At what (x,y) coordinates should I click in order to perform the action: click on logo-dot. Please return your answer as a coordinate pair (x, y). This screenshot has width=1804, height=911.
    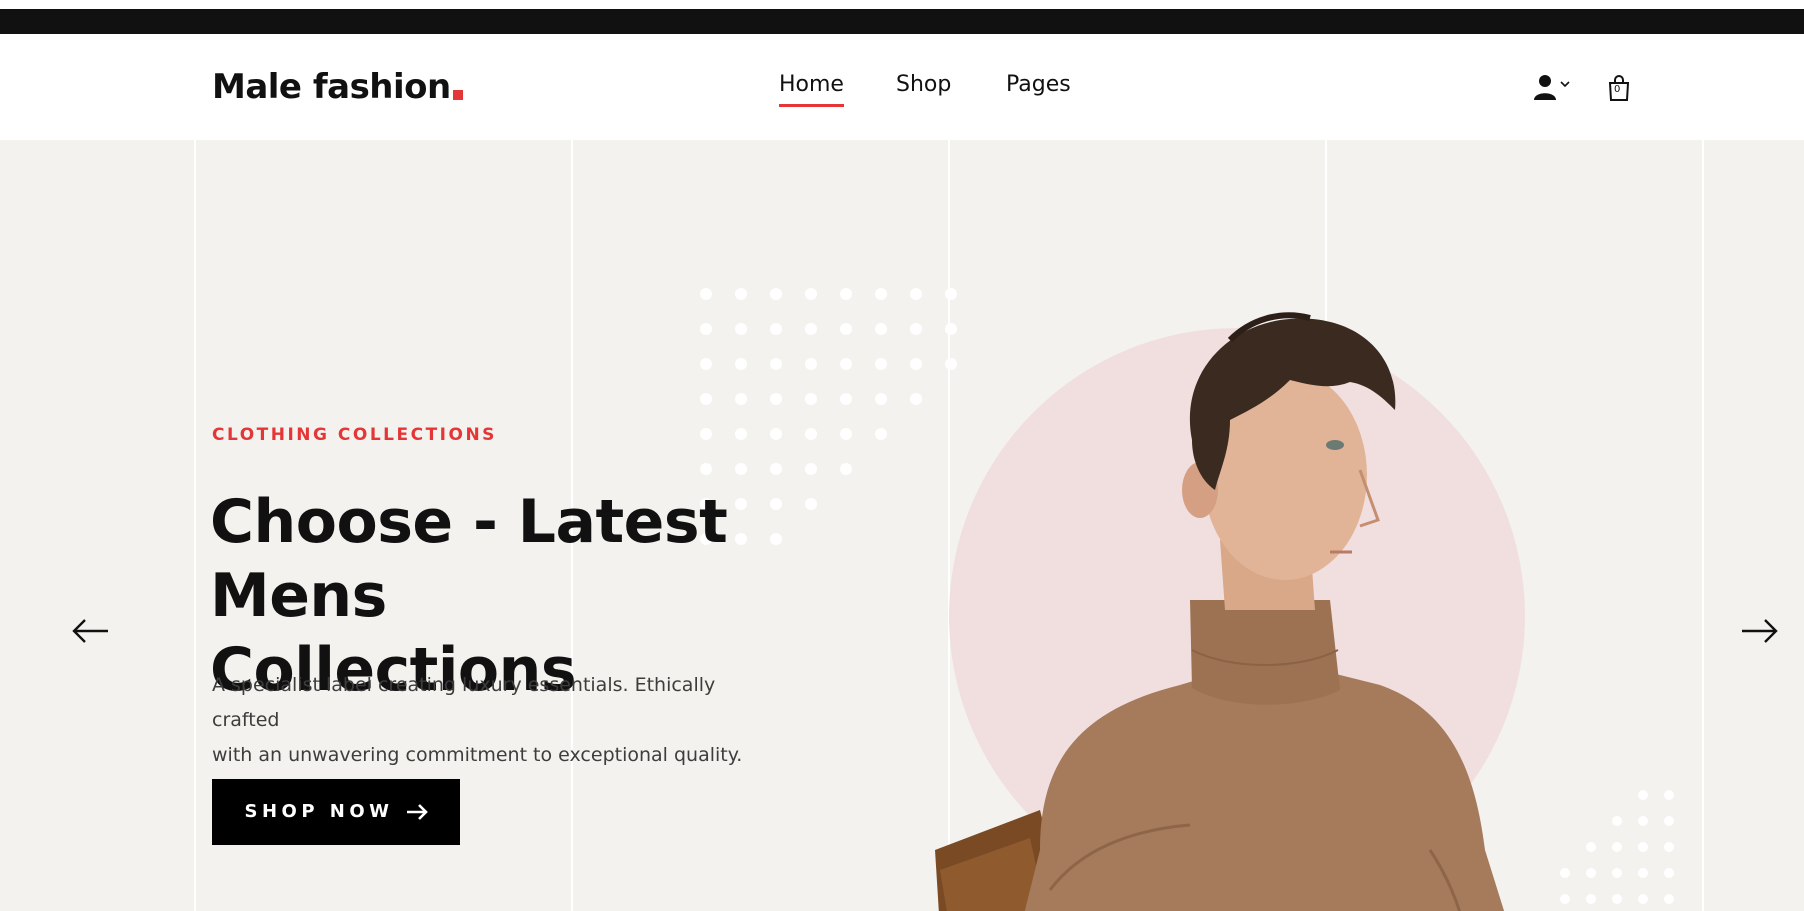
    Looking at the image, I should click on (457, 95).